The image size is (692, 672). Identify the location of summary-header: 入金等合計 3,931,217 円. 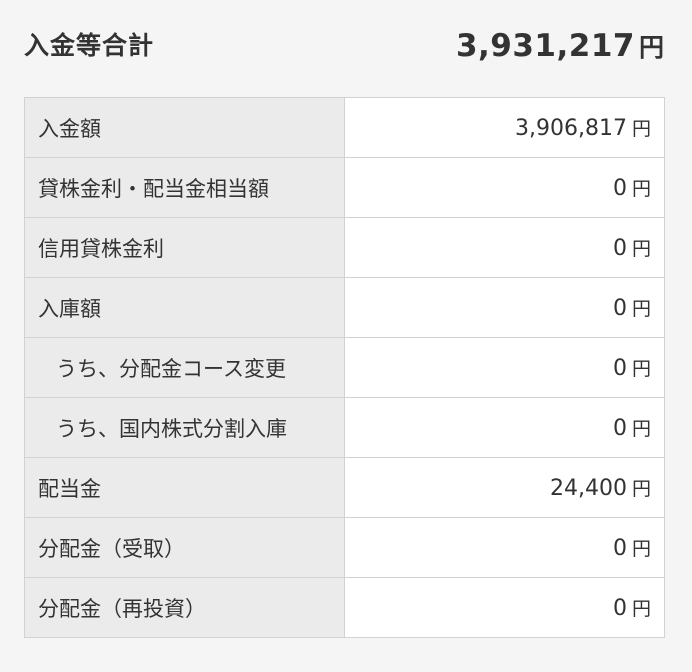
(344, 46).